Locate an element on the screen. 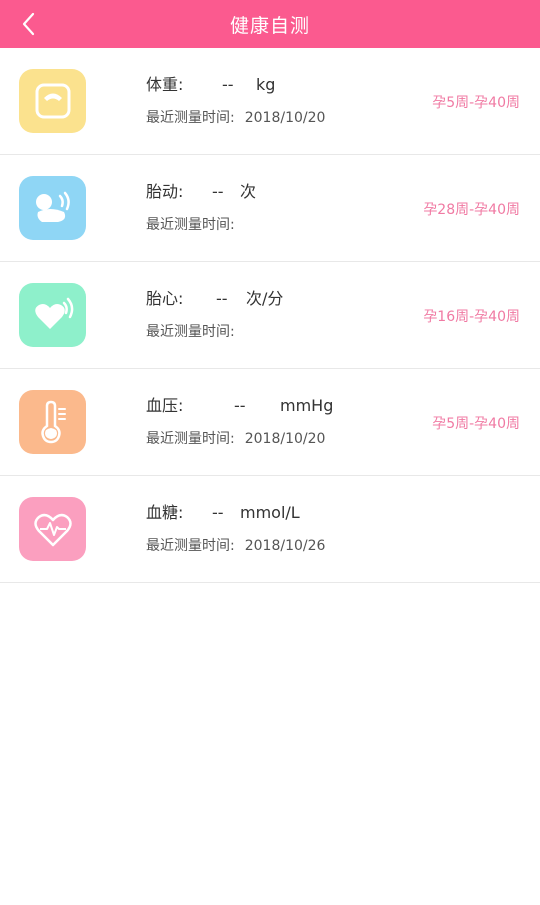  fetal-heart-unit: 次/分 is located at coordinates (265, 298).